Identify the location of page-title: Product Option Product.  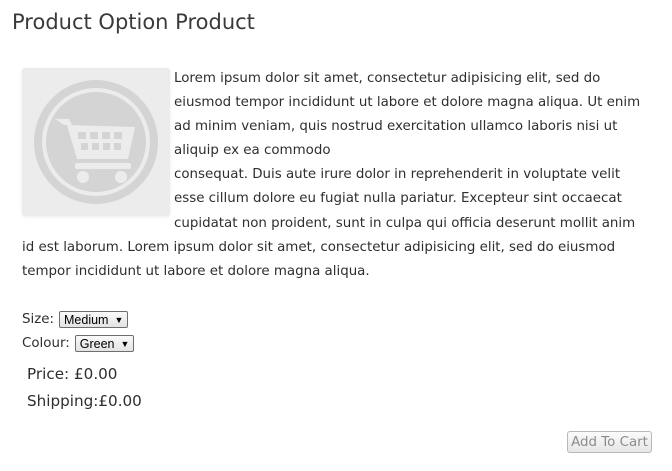
(133, 22).